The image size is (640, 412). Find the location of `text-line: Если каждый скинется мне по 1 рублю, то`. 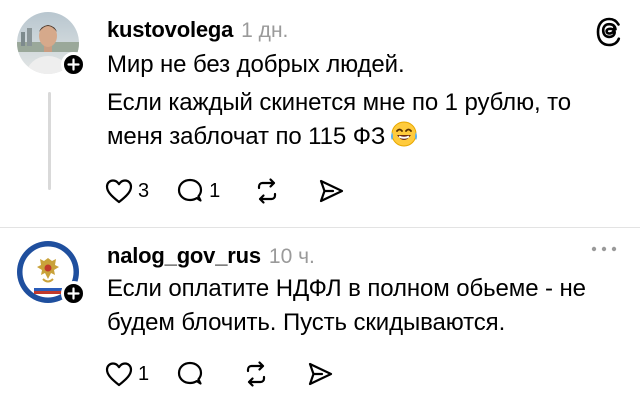

text-line: Если каждый скинется мне по 1 рублю, то is located at coordinates (339, 102).